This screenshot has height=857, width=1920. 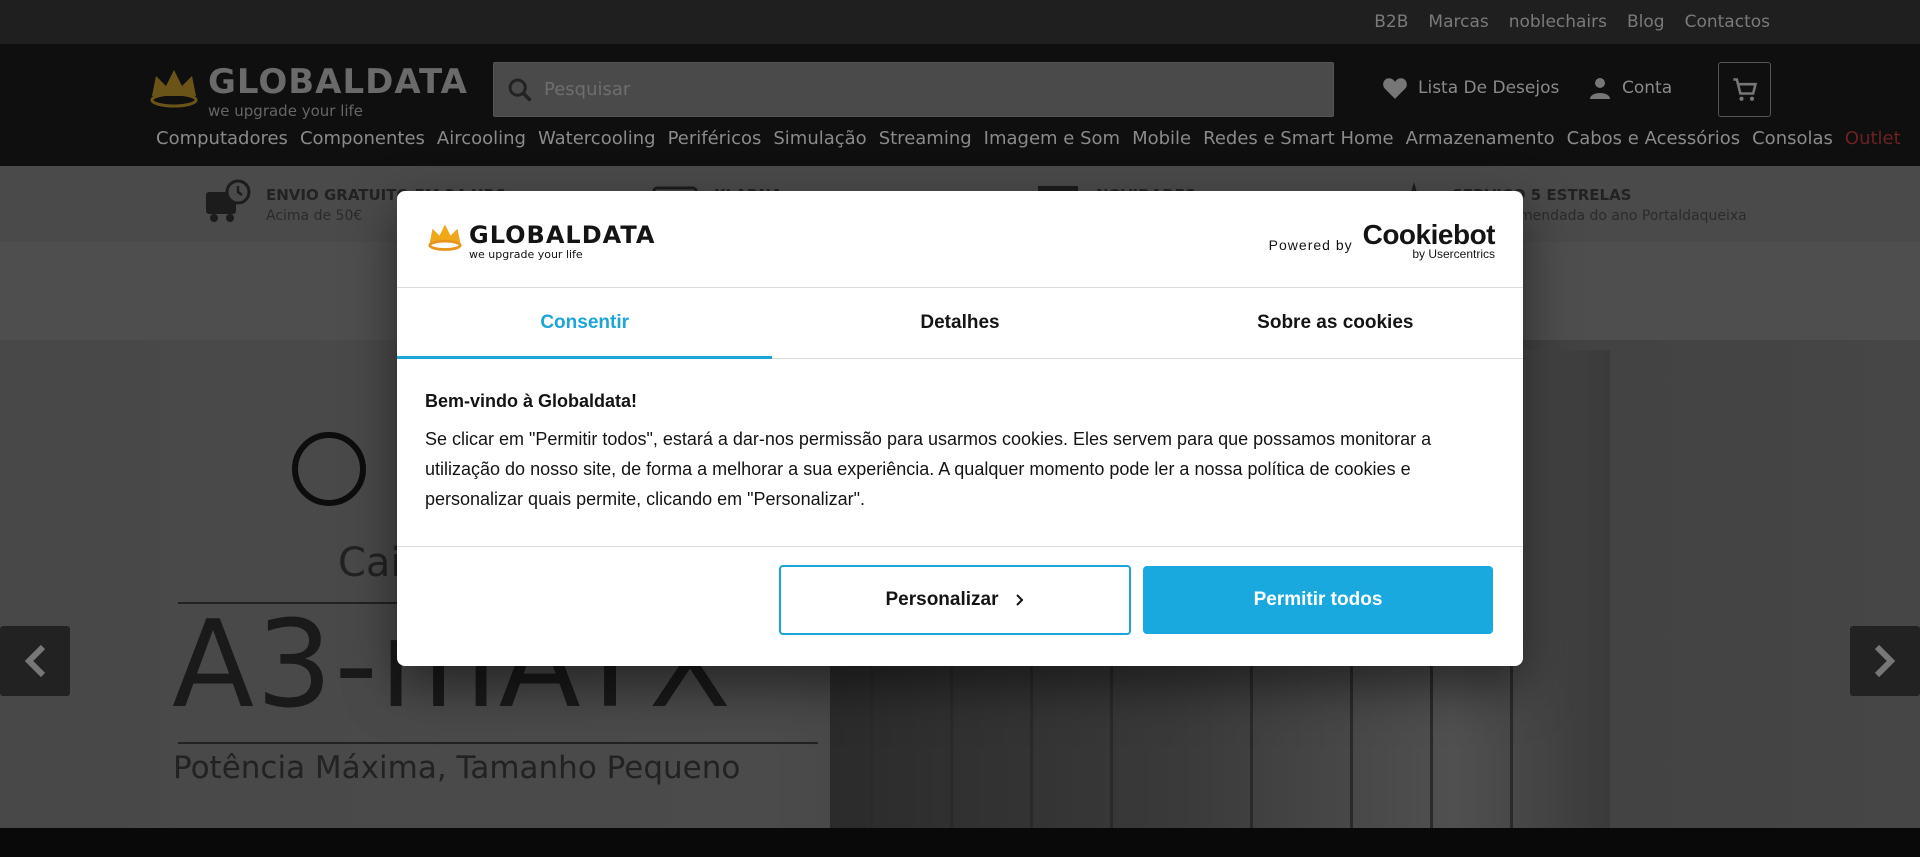 What do you see at coordinates (585, 323) in the screenshot?
I see `tab-consentir: Consentir` at bounding box center [585, 323].